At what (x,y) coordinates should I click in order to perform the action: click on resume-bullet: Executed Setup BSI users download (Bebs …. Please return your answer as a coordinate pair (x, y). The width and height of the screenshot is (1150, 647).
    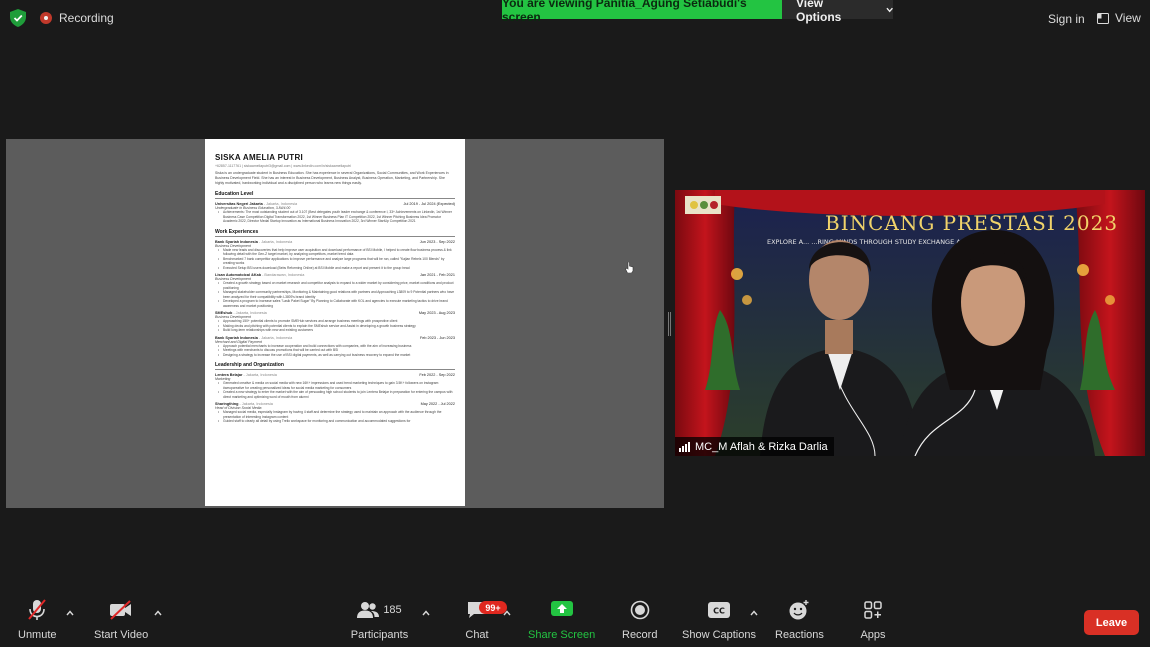
    Looking at the image, I should click on (335, 268).